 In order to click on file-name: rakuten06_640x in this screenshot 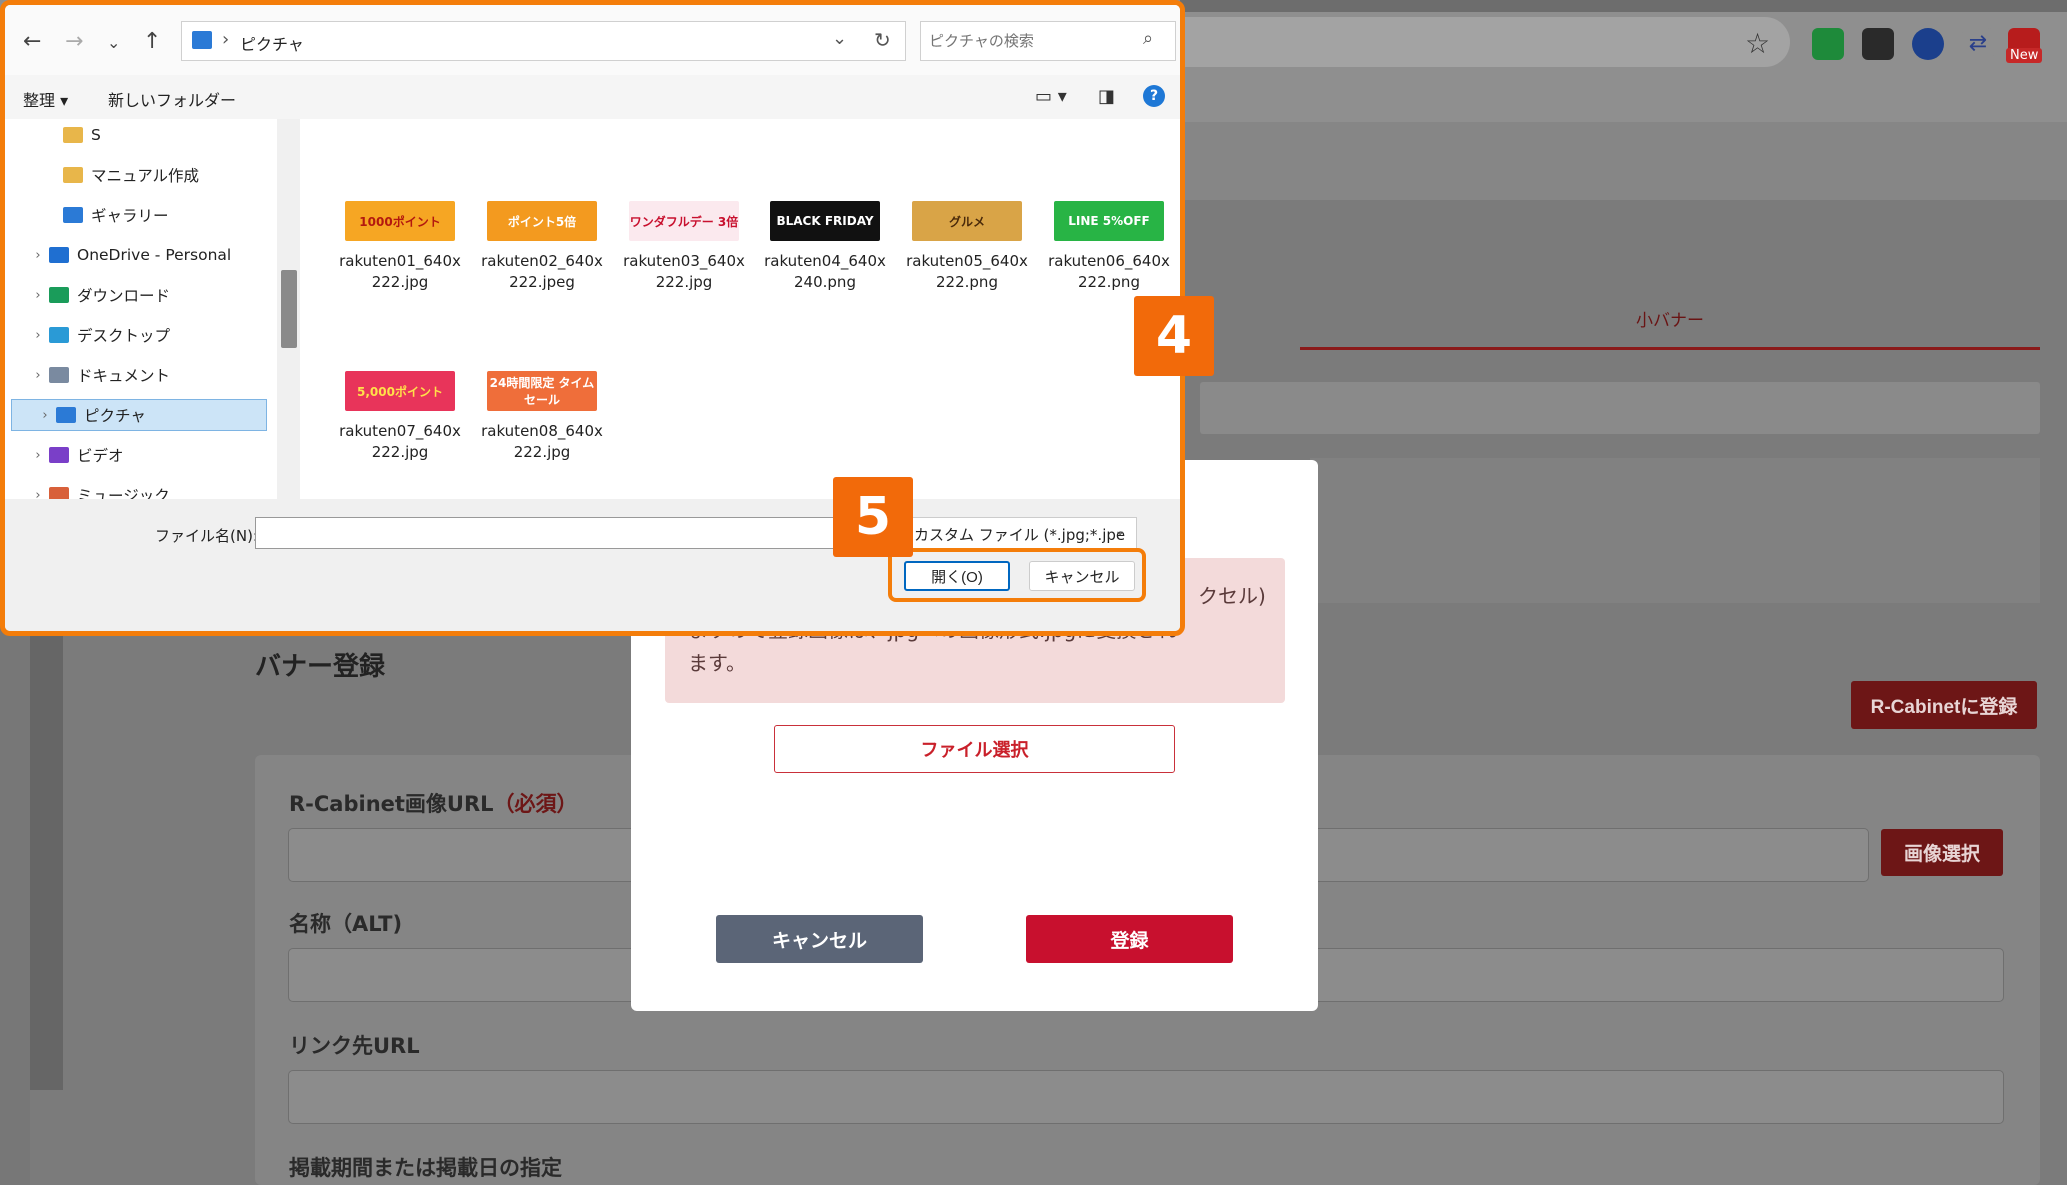, I will do `click(1109, 261)`.